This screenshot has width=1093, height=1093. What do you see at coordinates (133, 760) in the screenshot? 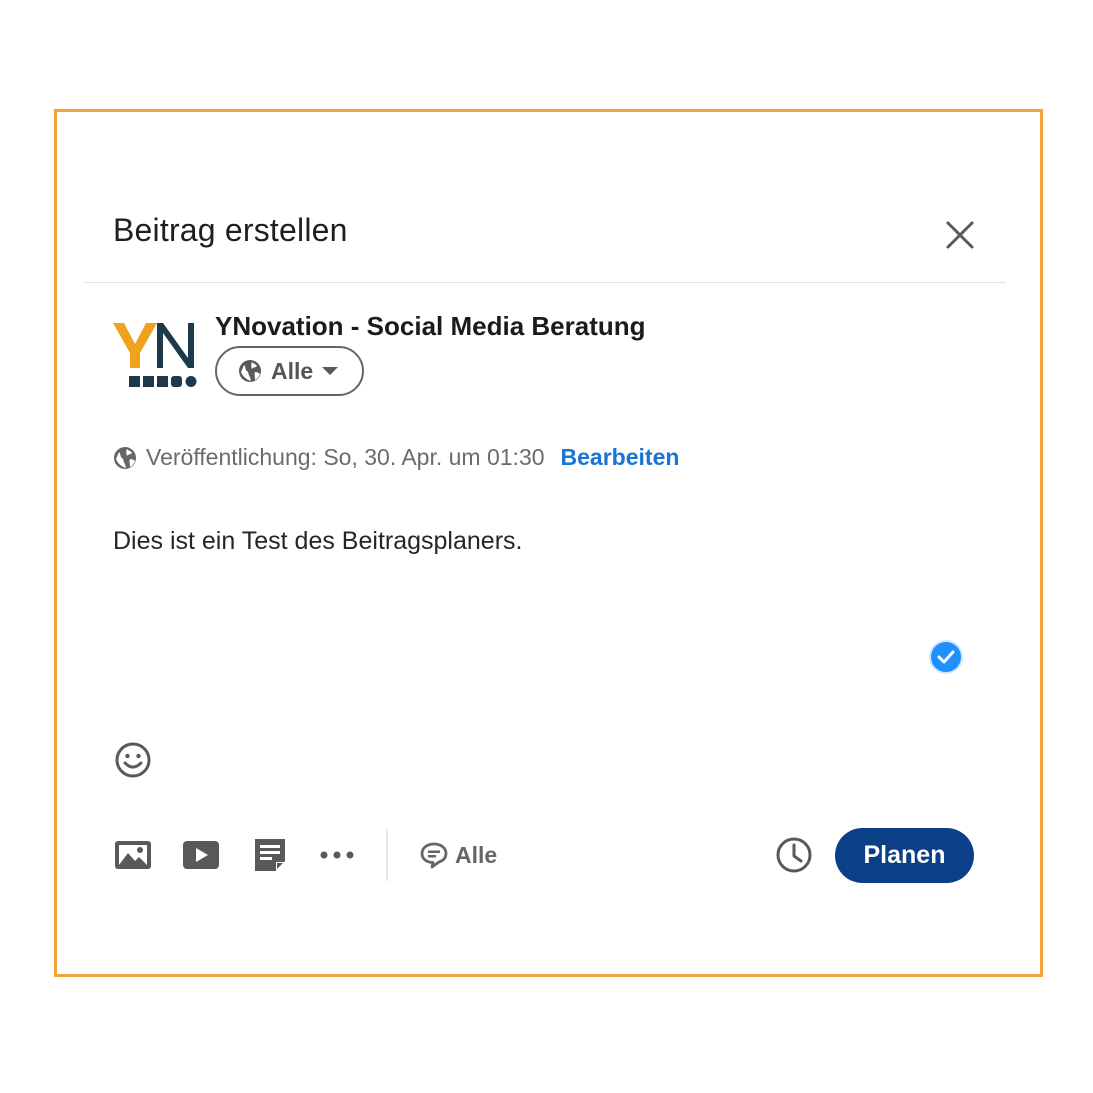
I see `emoji-icon` at bounding box center [133, 760].